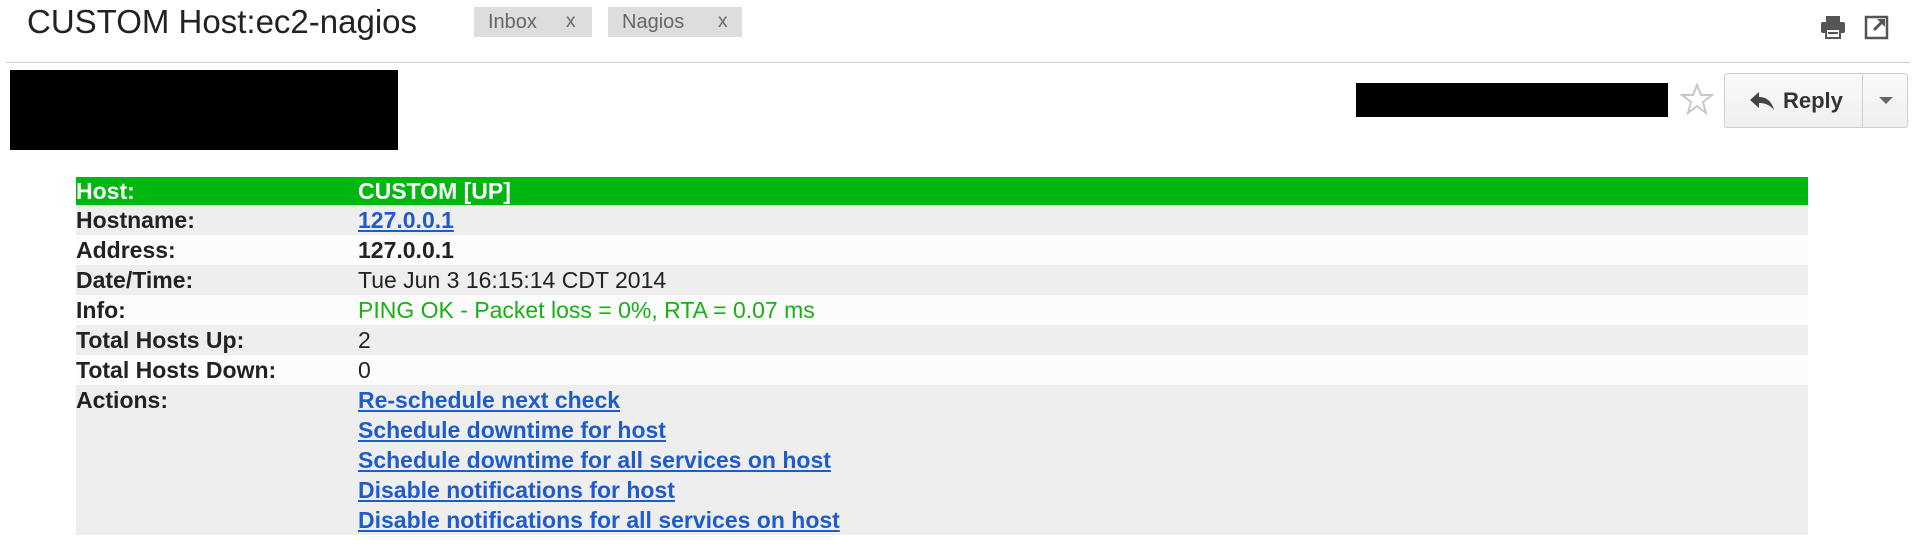 The height and width of the screenshot is (556, 1916). I want to click on reply-arrow-icon, so click(1762, 100).